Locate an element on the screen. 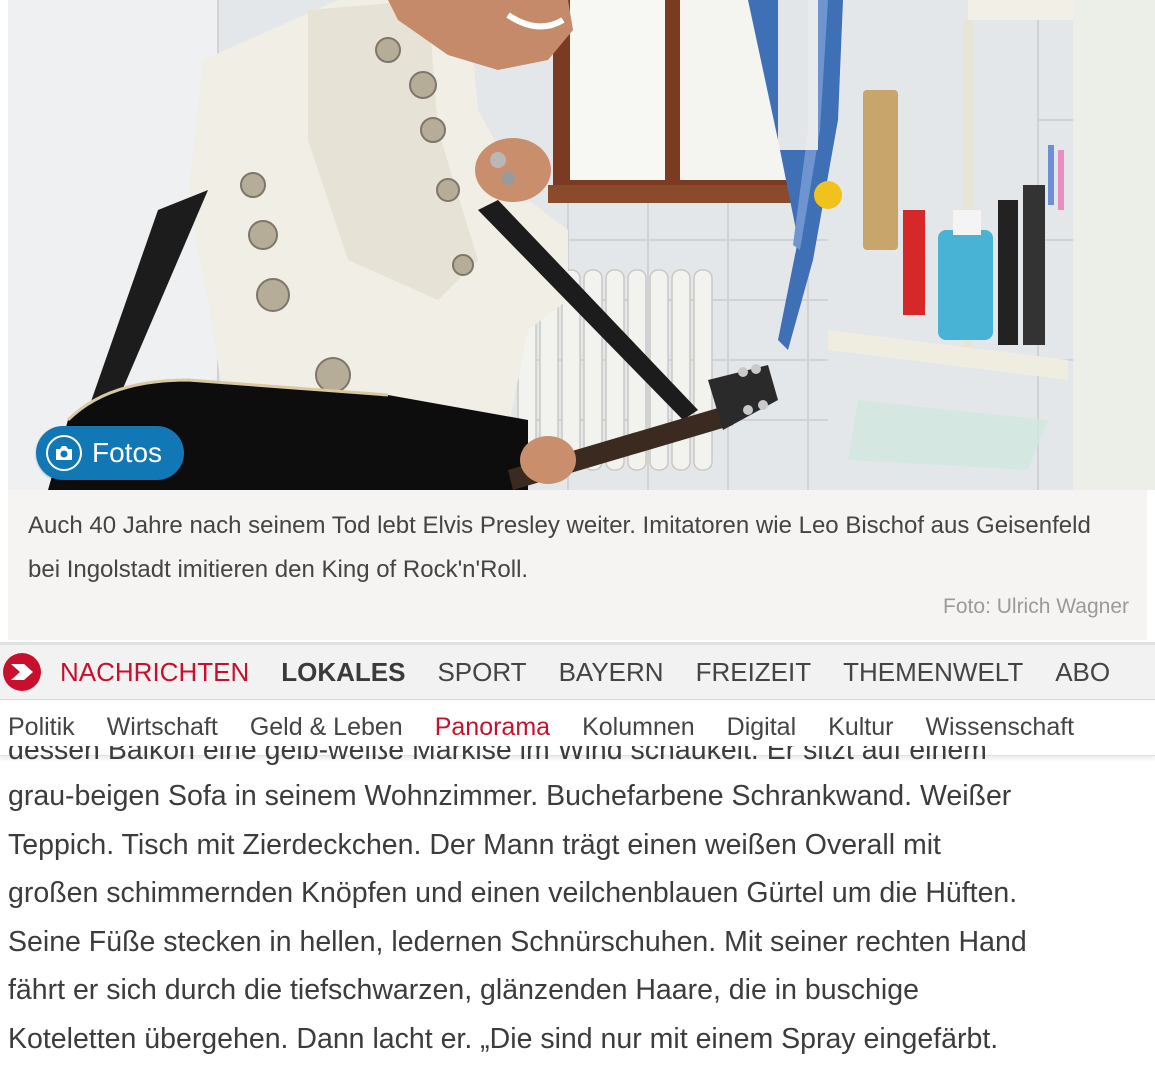 Image resolution: width=1155 pixels, height=1077 pixels. nav-item-lokales: LOKALES is located at coordinates (343, 672).